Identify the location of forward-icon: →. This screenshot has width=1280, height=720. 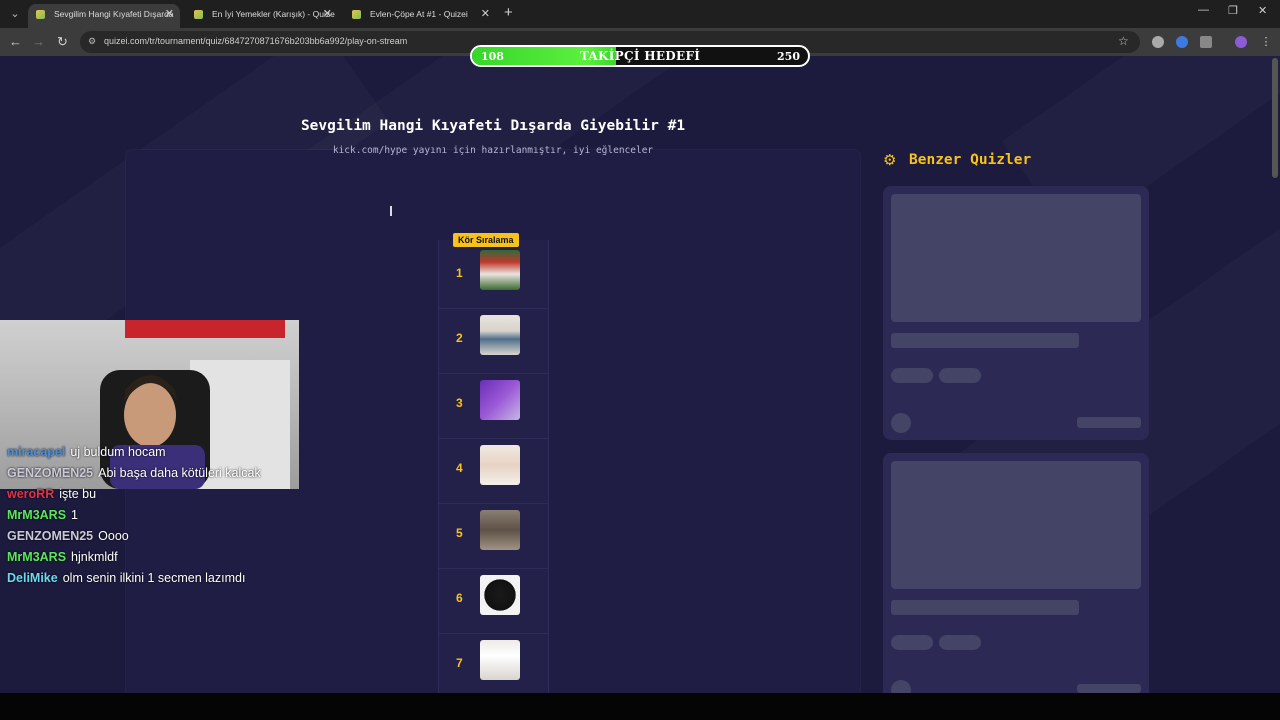
(38, 42).